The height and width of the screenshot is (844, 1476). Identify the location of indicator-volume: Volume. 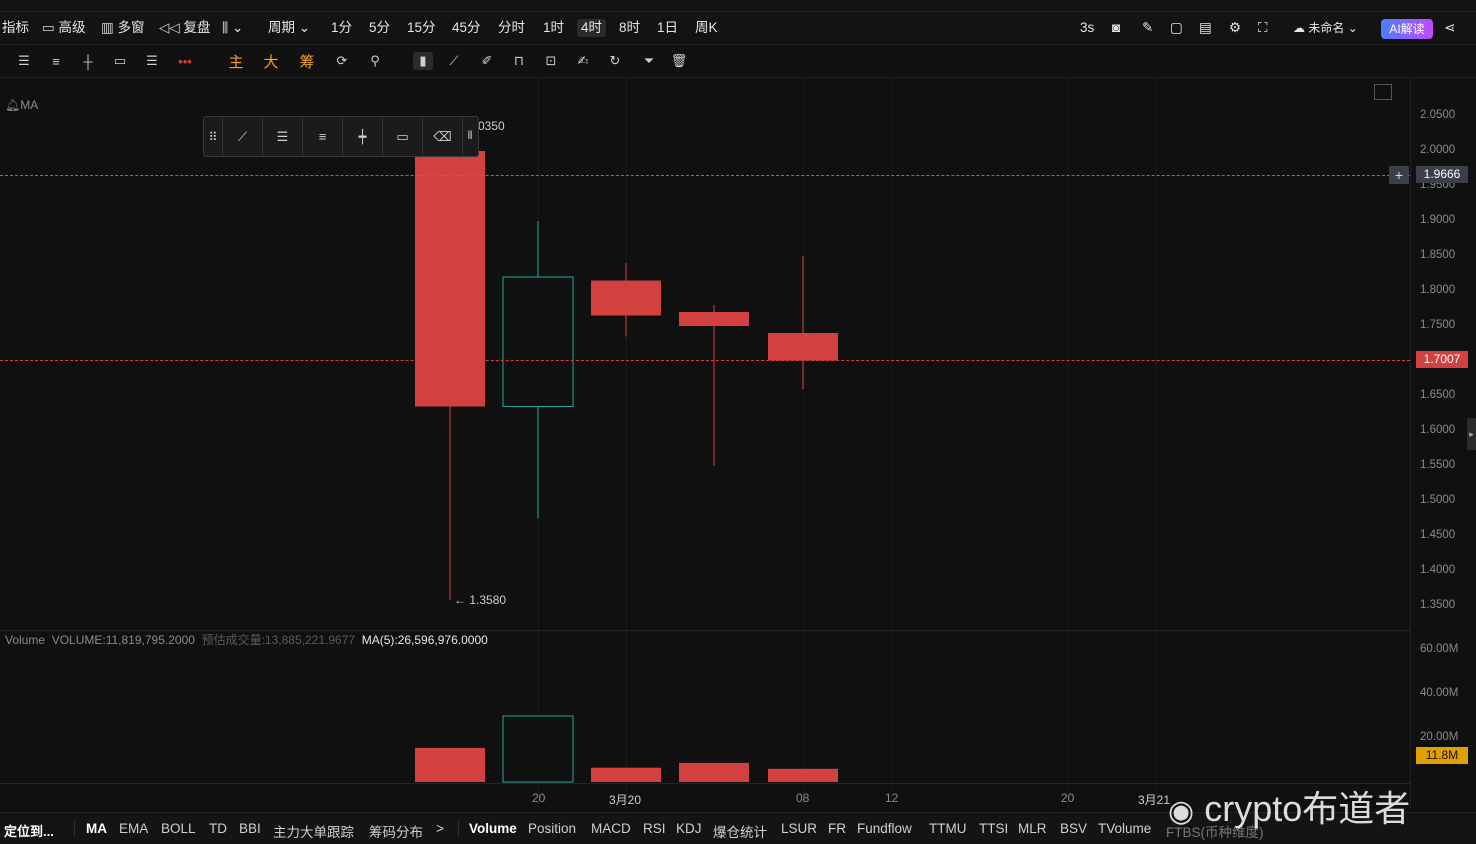
(493, 828).